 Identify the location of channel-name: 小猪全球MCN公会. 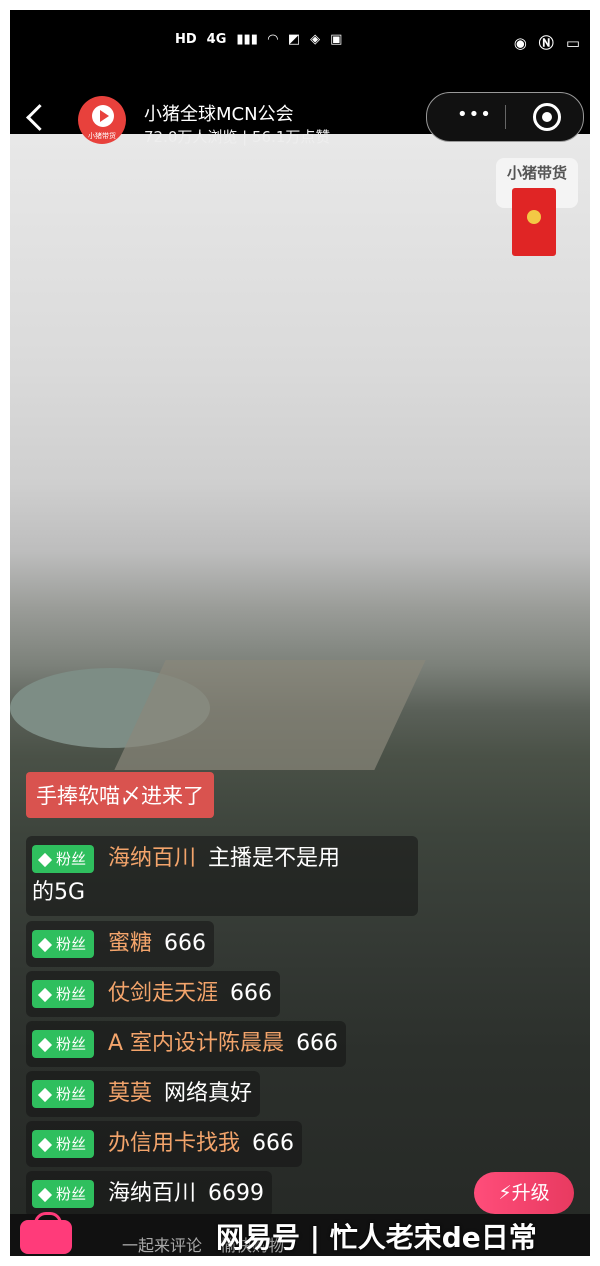
(219, 113).